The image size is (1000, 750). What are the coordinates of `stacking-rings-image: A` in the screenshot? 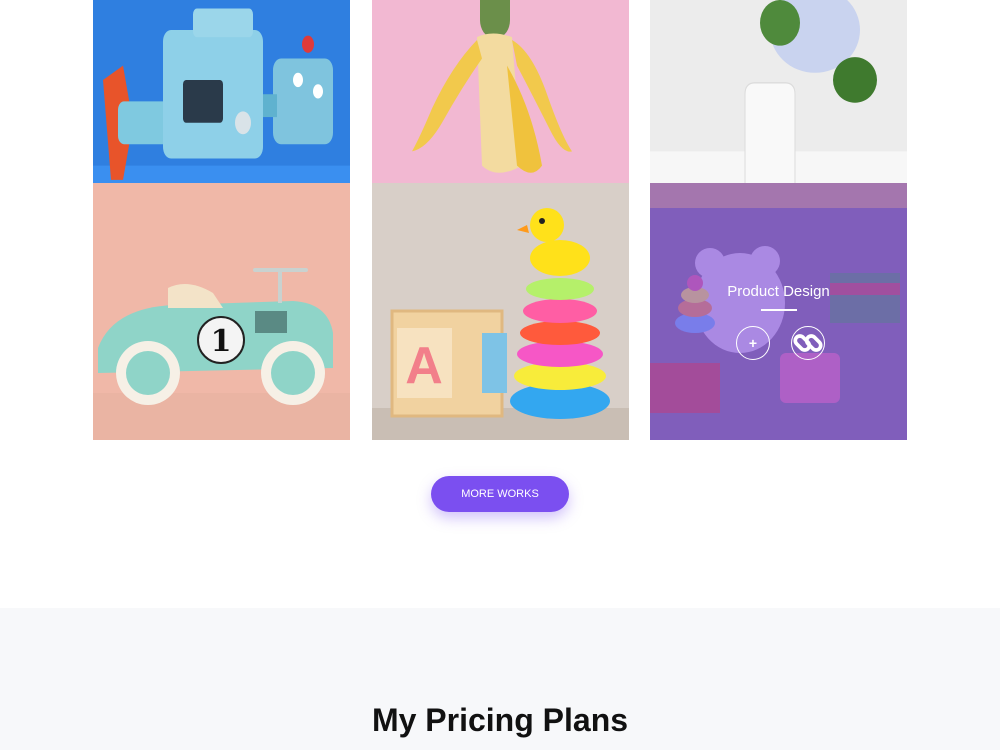 It's located at (500, 311).